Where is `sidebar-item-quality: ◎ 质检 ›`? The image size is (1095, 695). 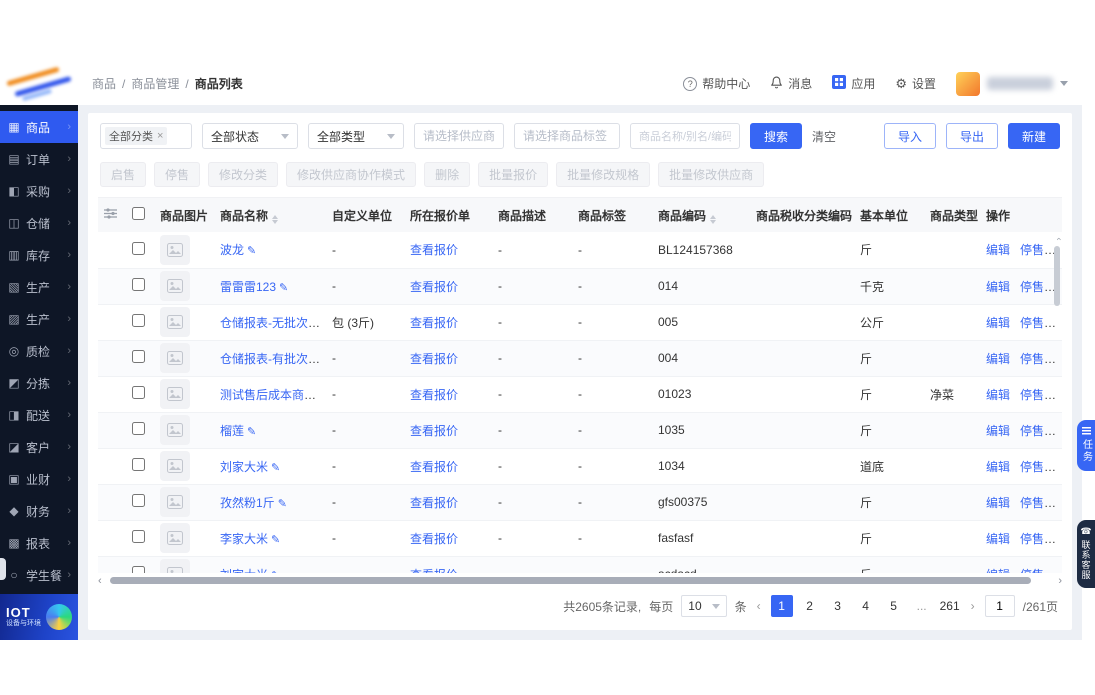 sidebar-item-quality: ◎ 质检 › is located at coordinates (39, 351).